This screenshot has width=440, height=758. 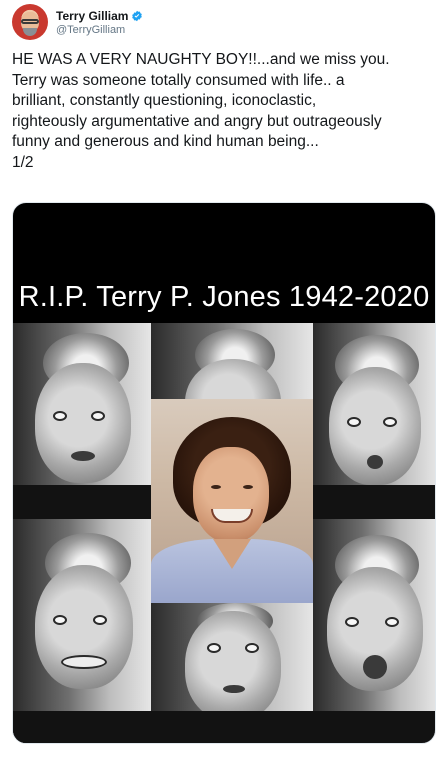 I want to click on author-avatar, so click(x=30, y=22).